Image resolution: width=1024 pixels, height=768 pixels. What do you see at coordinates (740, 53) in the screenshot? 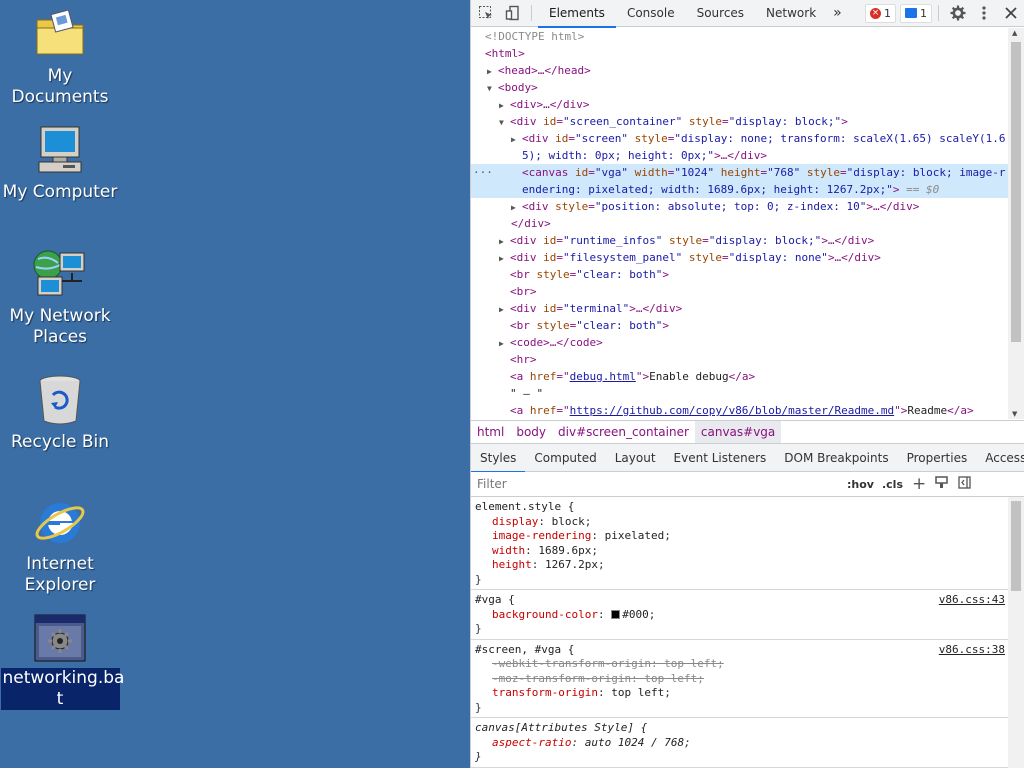
I see `dom-line: <html>` at bounding box center [740, 53].